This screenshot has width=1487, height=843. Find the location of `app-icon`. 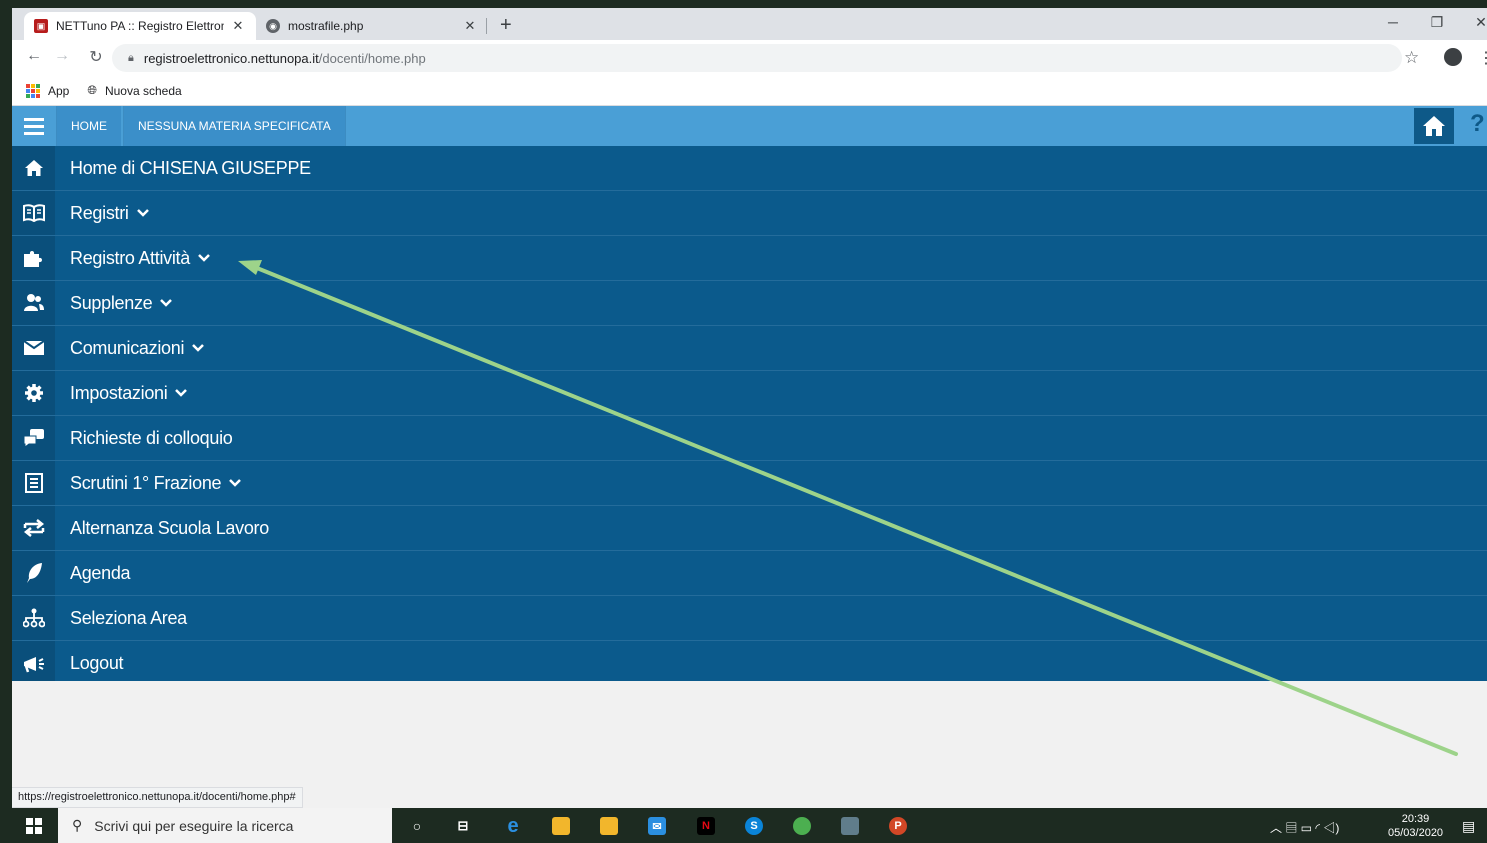

app-icon is located at coordinates (850, 826).